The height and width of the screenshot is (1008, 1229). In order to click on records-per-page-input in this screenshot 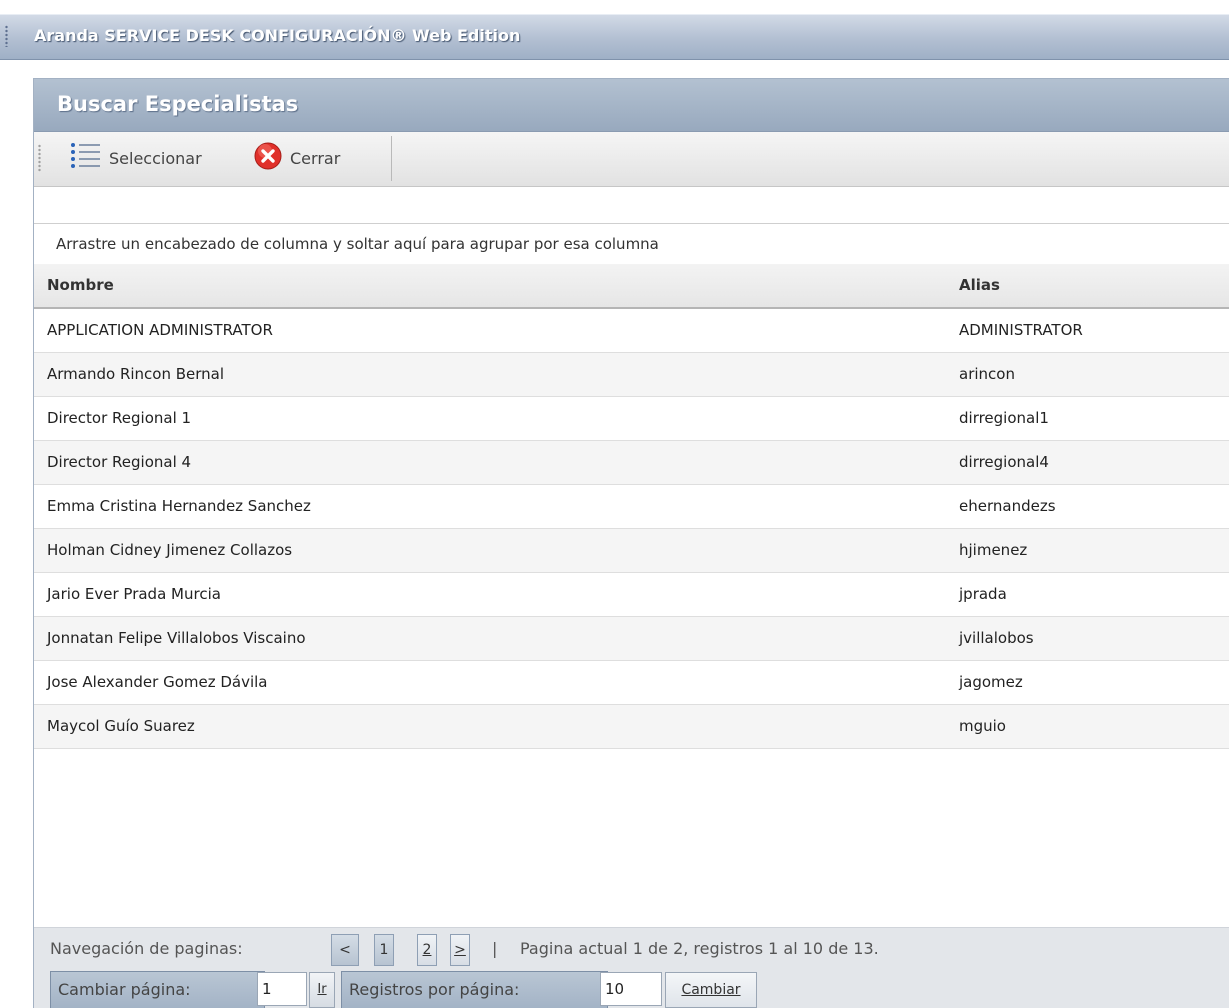, I will do `click(631, 989)`.